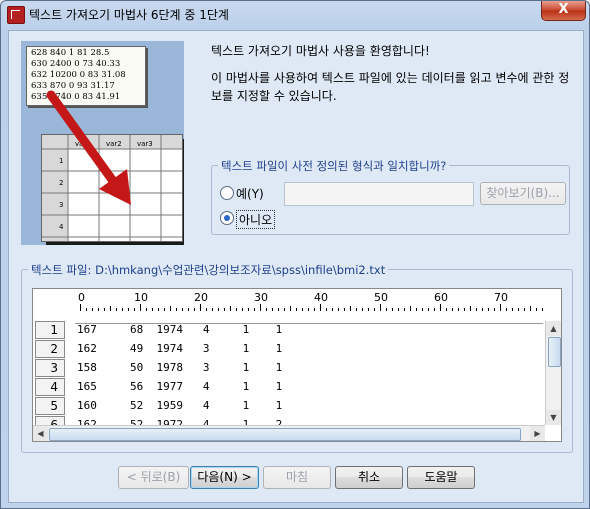 Image resolution: width=590 pixels, height=509 pixels. What do you see at coordinates (153, 477) in the screenshot?
I see `back-button: < 뒤로(B)` at bounding box center [153, 477].